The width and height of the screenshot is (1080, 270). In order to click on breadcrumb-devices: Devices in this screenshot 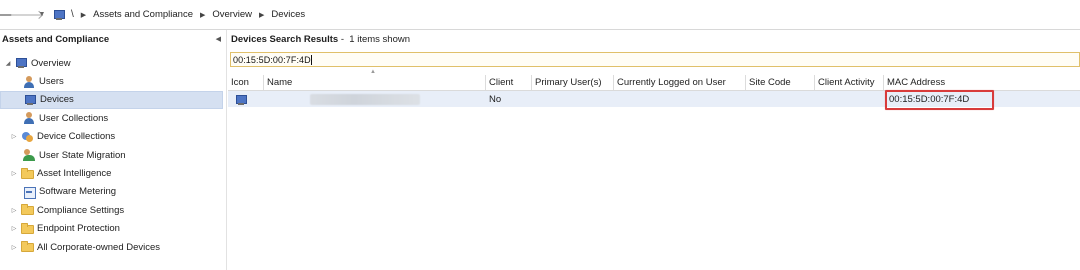, I will do `click(288, 14)`.